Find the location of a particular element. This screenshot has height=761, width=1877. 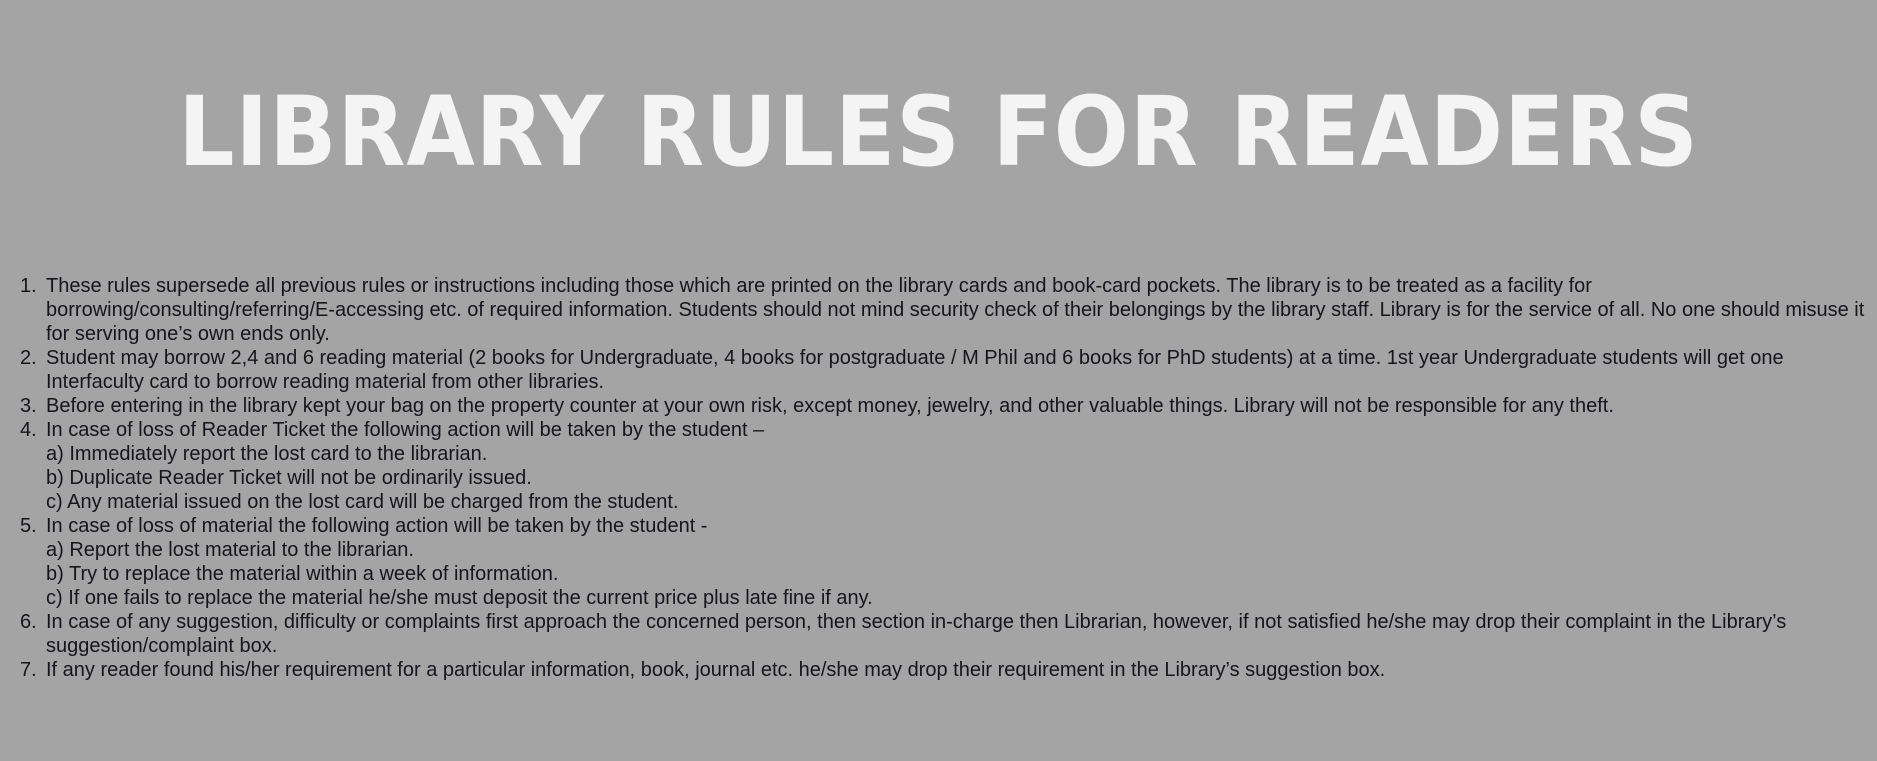

page-title: LIBRARY RULES FOR READERS is located at coordinates (938, 132).